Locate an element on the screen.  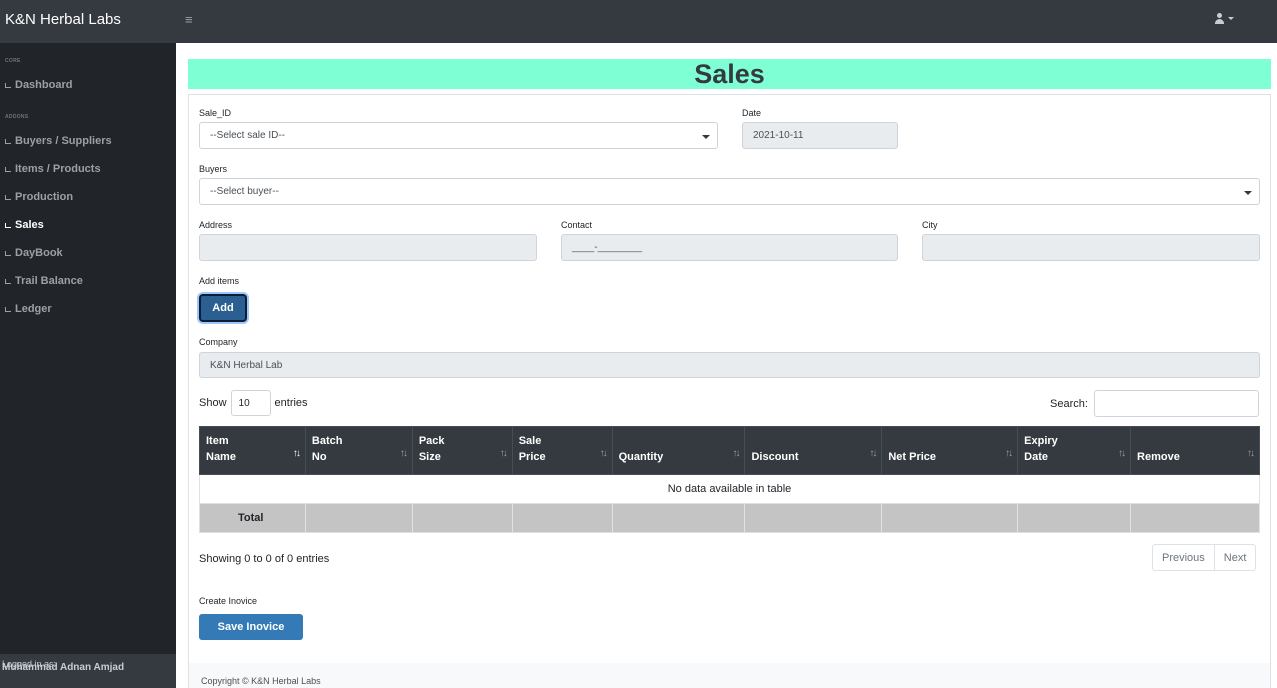
sidebar-item-daybook: DayBook is located at coordinates (34, 253).